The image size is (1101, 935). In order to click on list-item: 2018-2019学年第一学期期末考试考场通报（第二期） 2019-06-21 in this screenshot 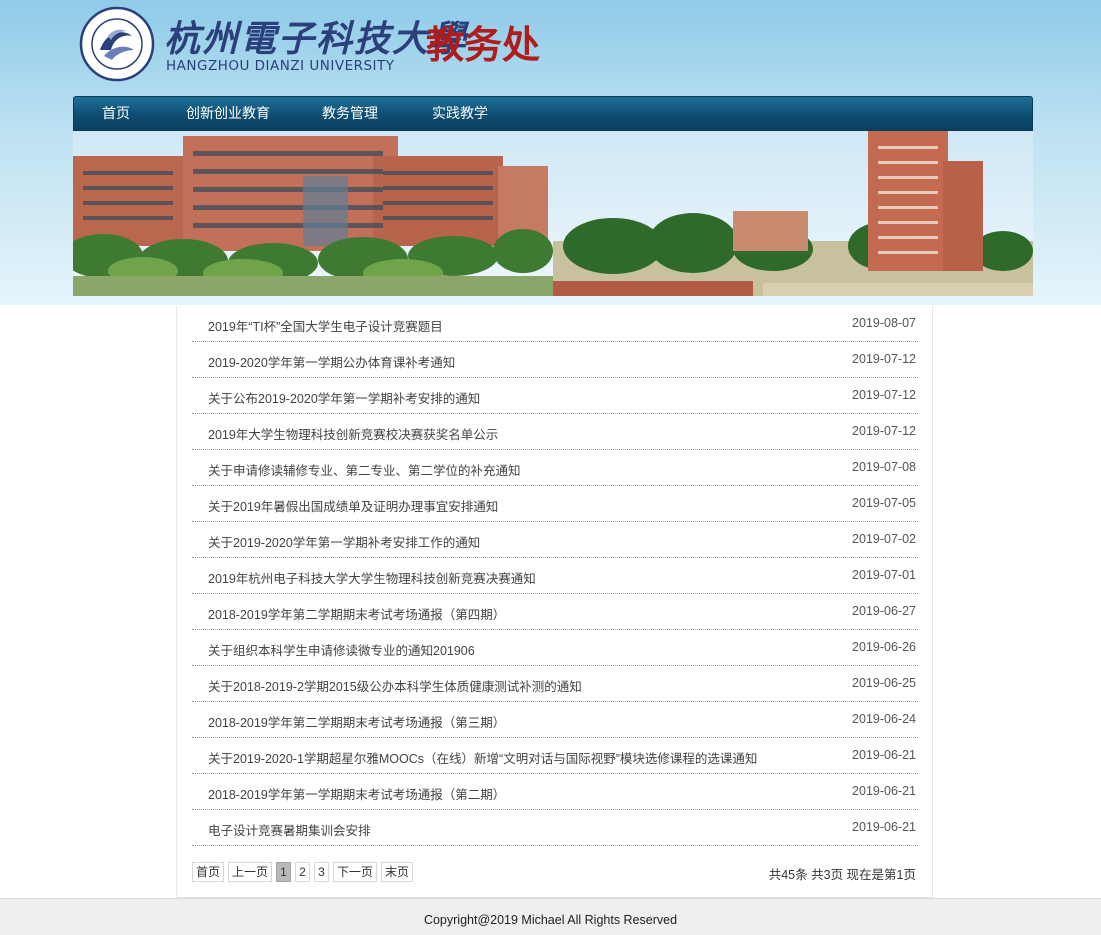, I will do `click(555, 792)`.